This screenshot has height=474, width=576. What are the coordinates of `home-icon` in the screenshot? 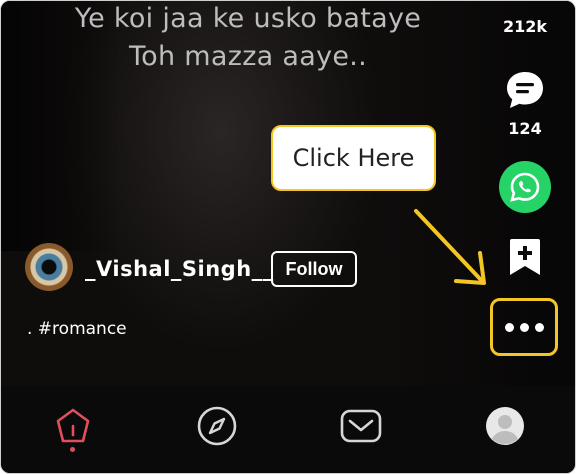 It's located at (73, 425).